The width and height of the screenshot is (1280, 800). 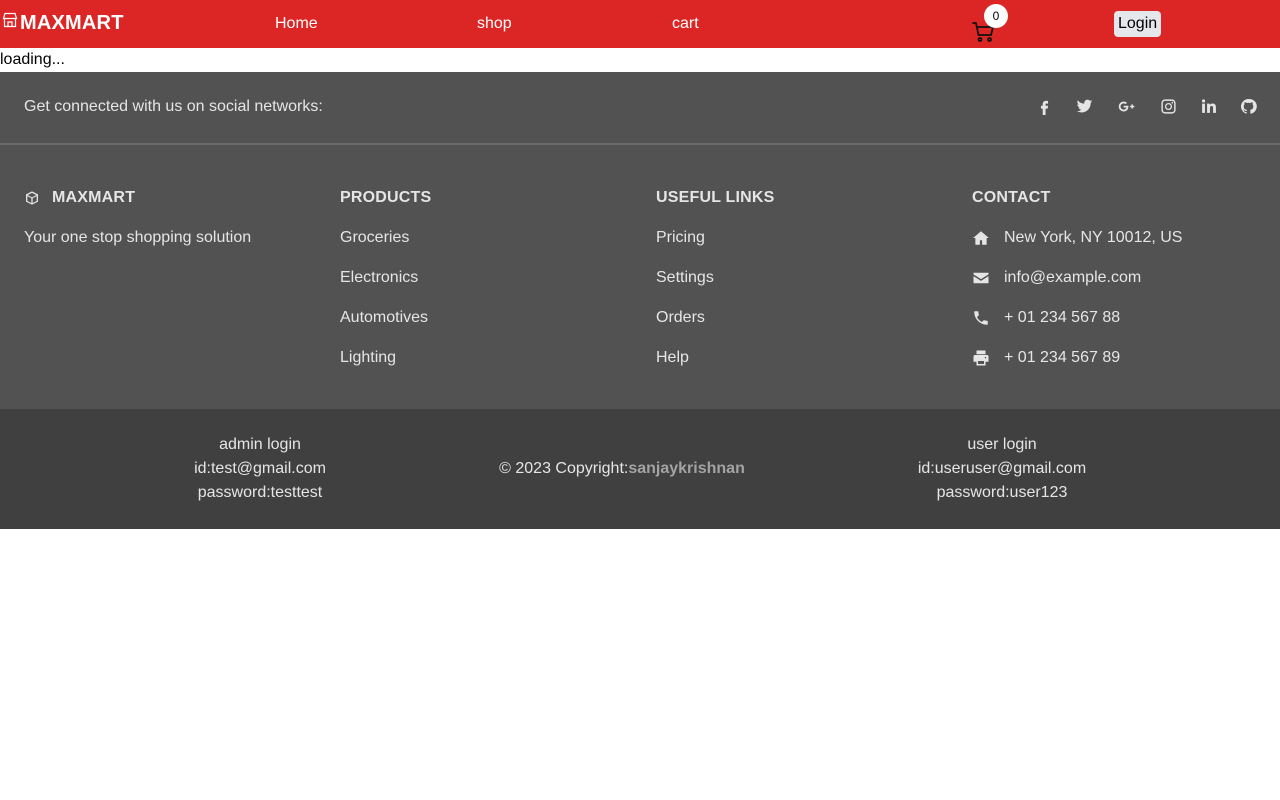 What do you see at coordinates (981, 278) in the screenshot?
I see `envelope-icon` at bounding box center [981, 278].